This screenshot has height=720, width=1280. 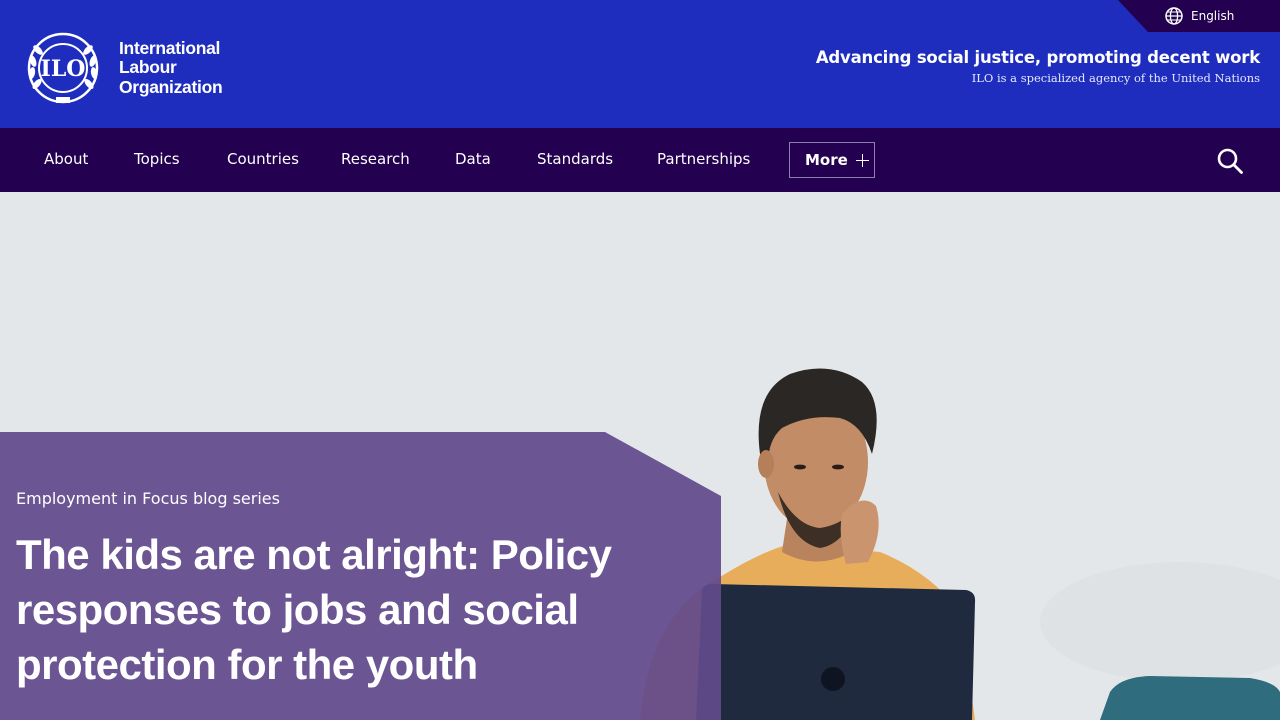 What do you see at coordinates (703, 159) in the screenshot?
I see `nav-item-partnerships: Partnerships` at bounding box center [703, 159].